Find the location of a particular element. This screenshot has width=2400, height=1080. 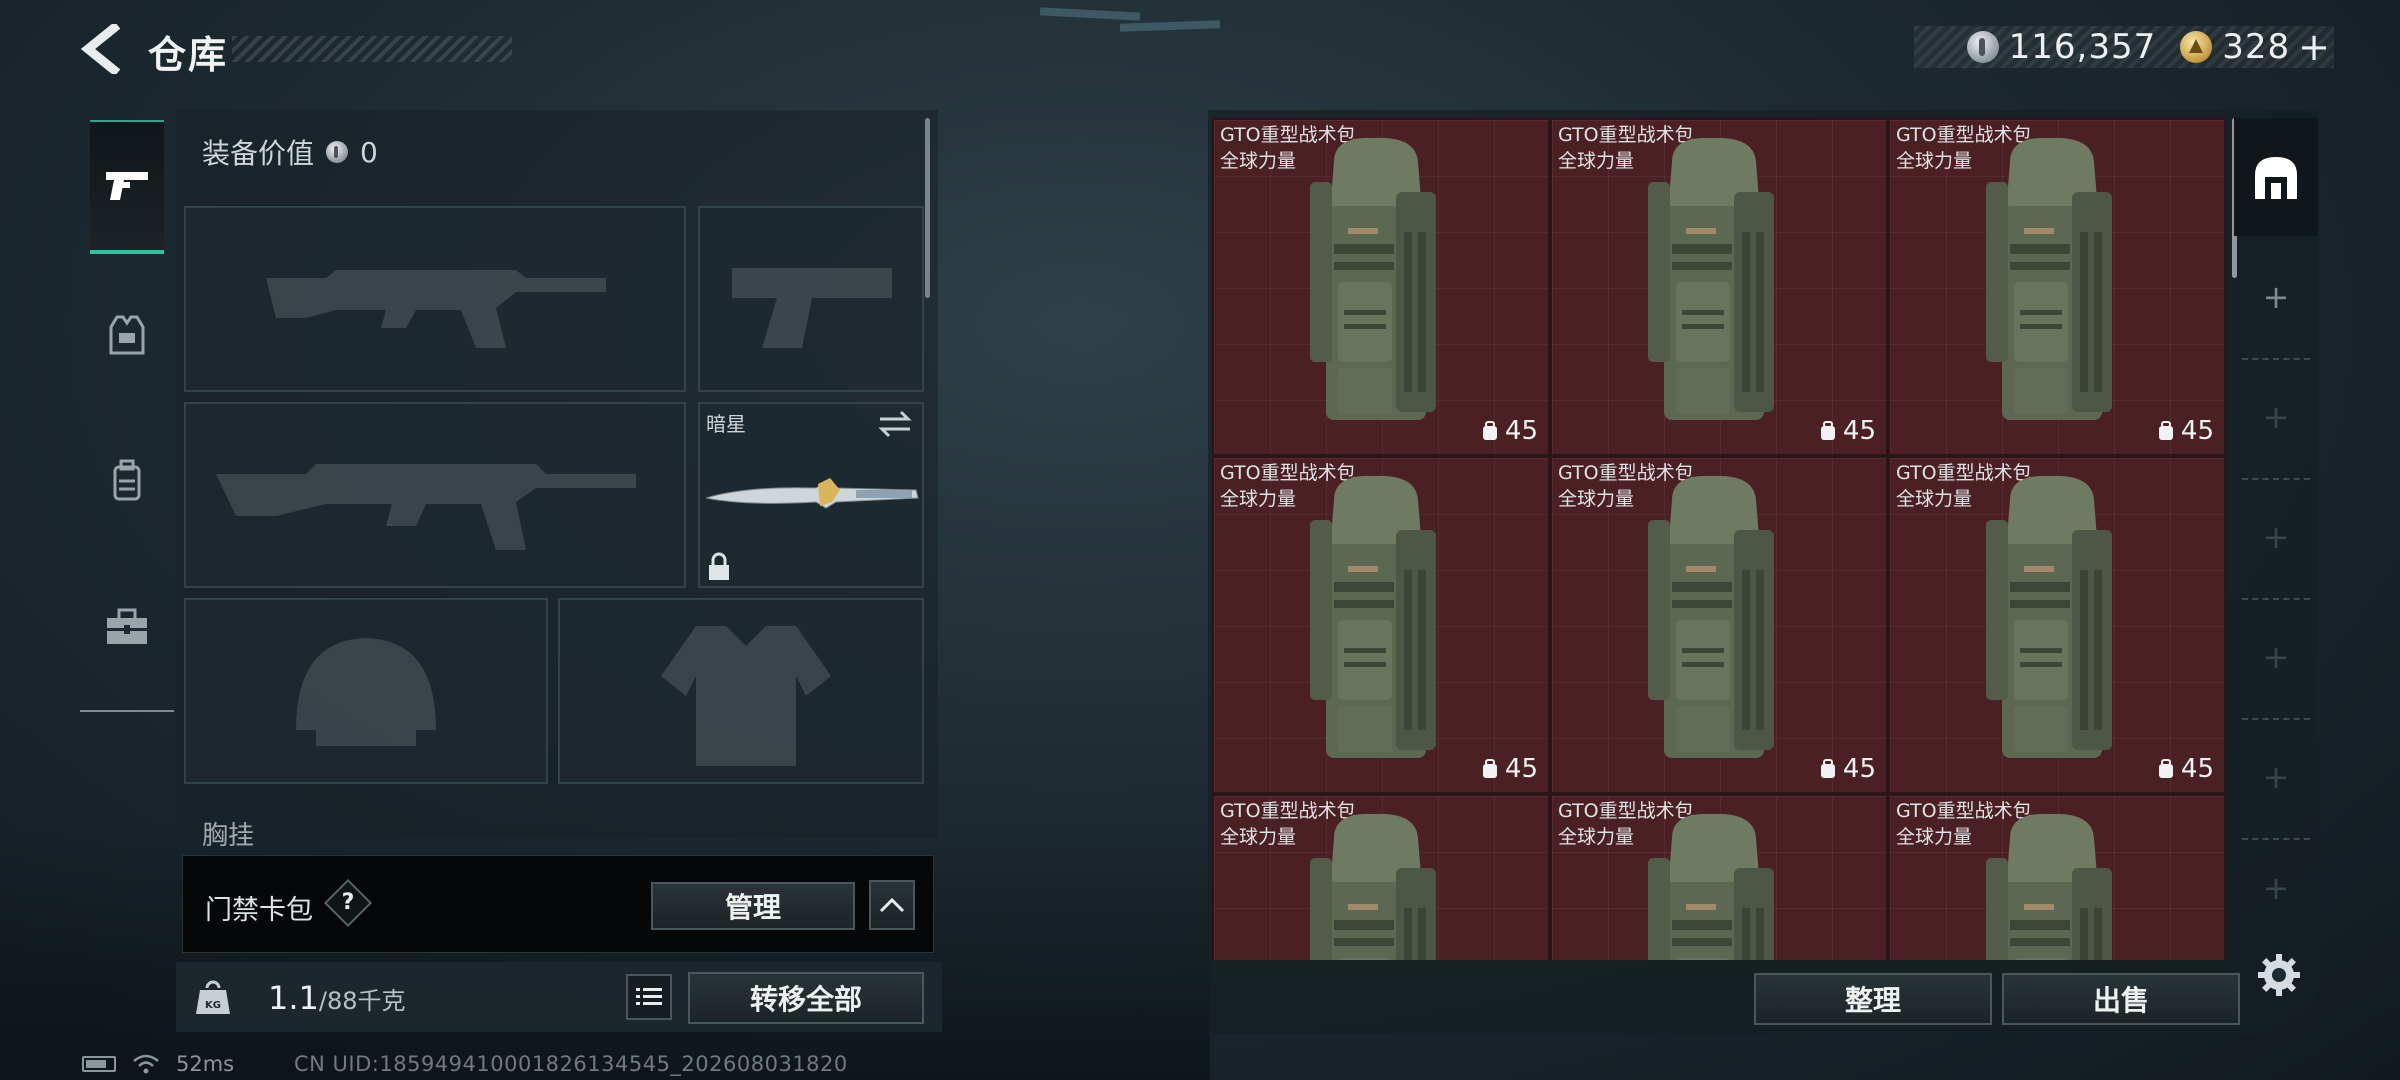

tab-backpack is located at coordinates (127, 481).